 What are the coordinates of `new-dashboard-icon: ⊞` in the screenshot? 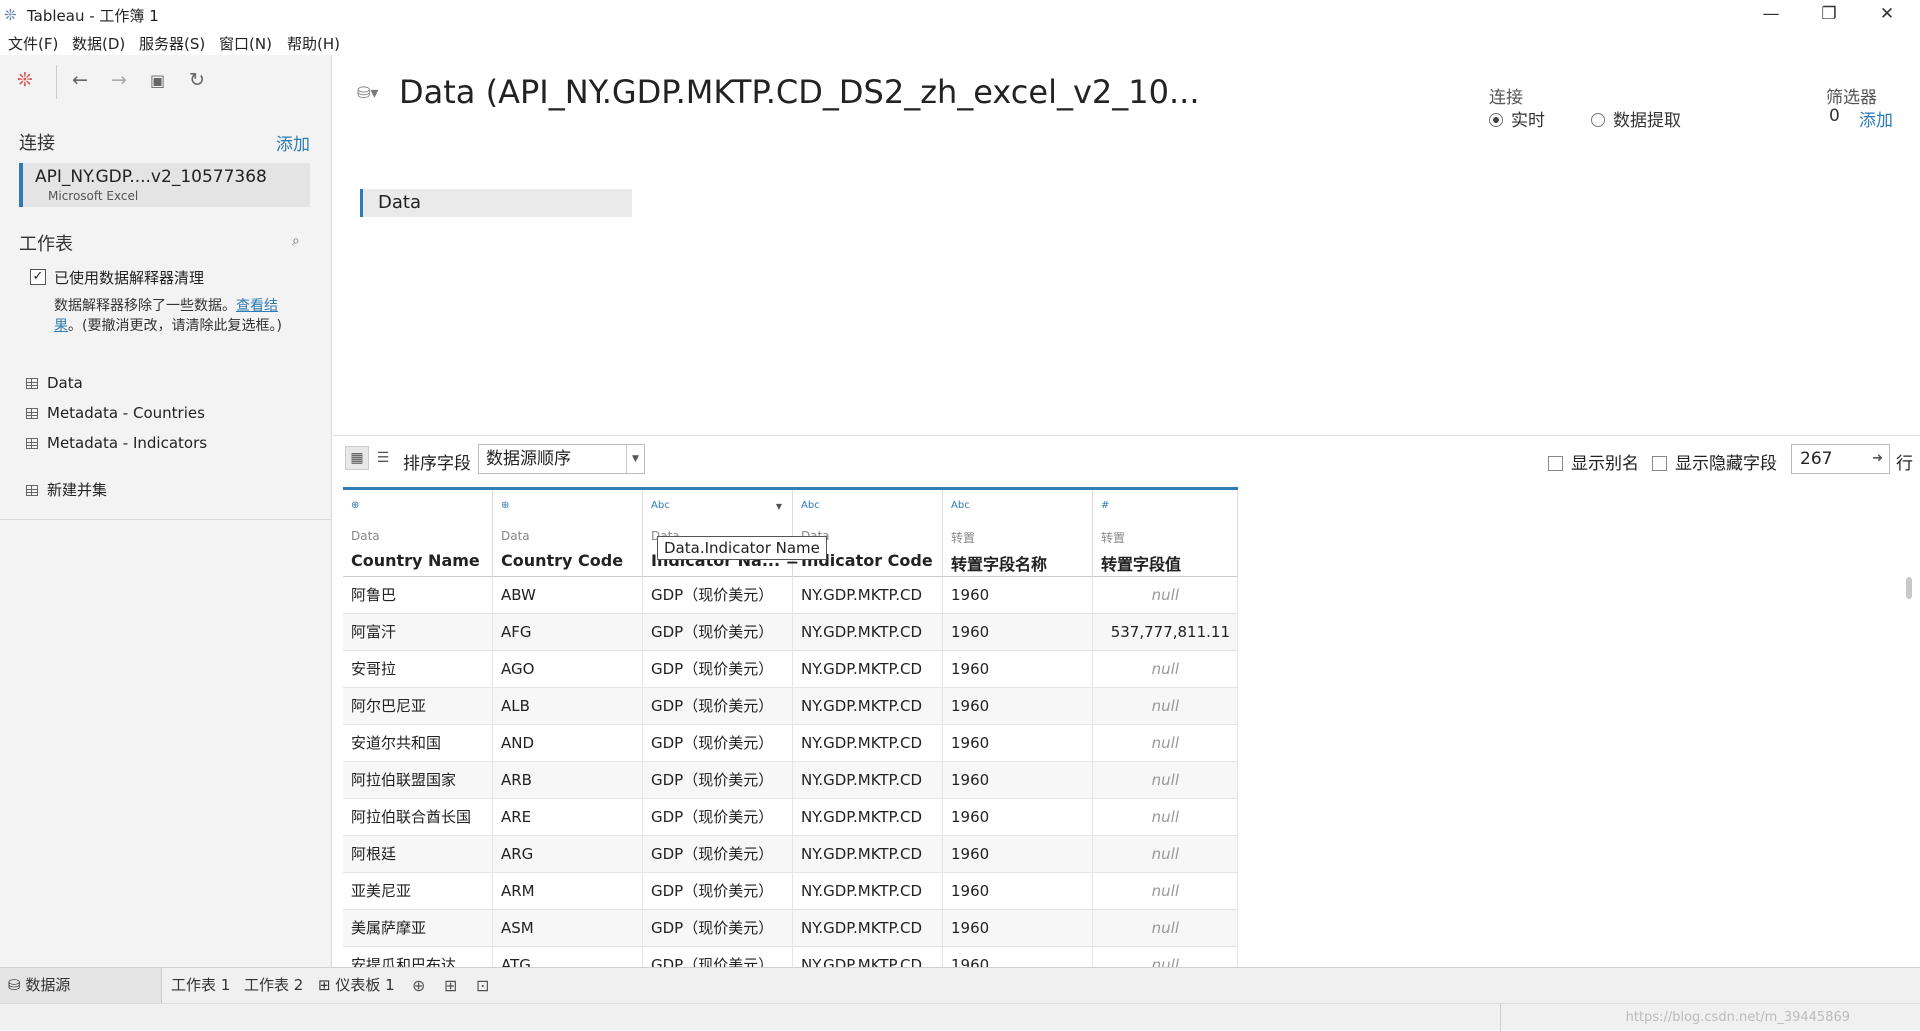 It's located at (450, 985).